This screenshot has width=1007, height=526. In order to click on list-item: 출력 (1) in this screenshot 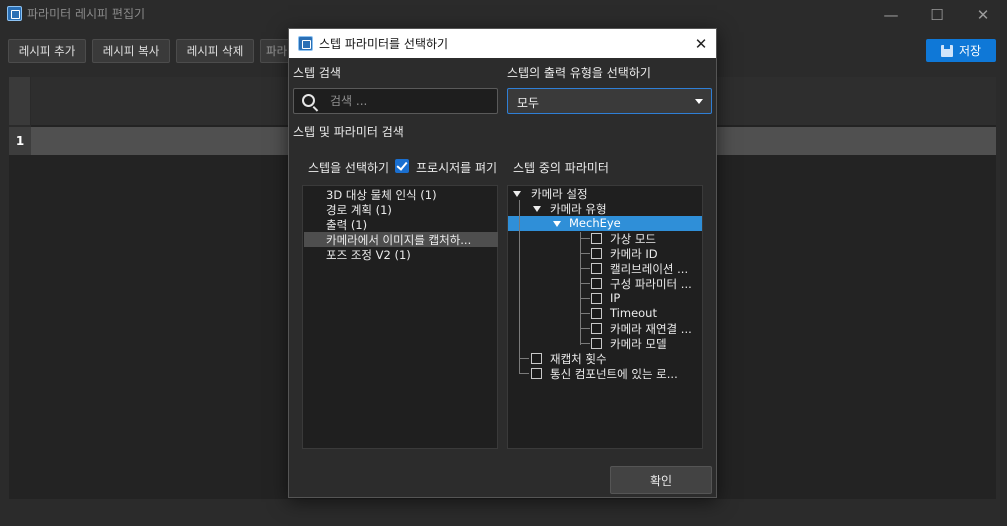, I will do `click(401, 224)`.